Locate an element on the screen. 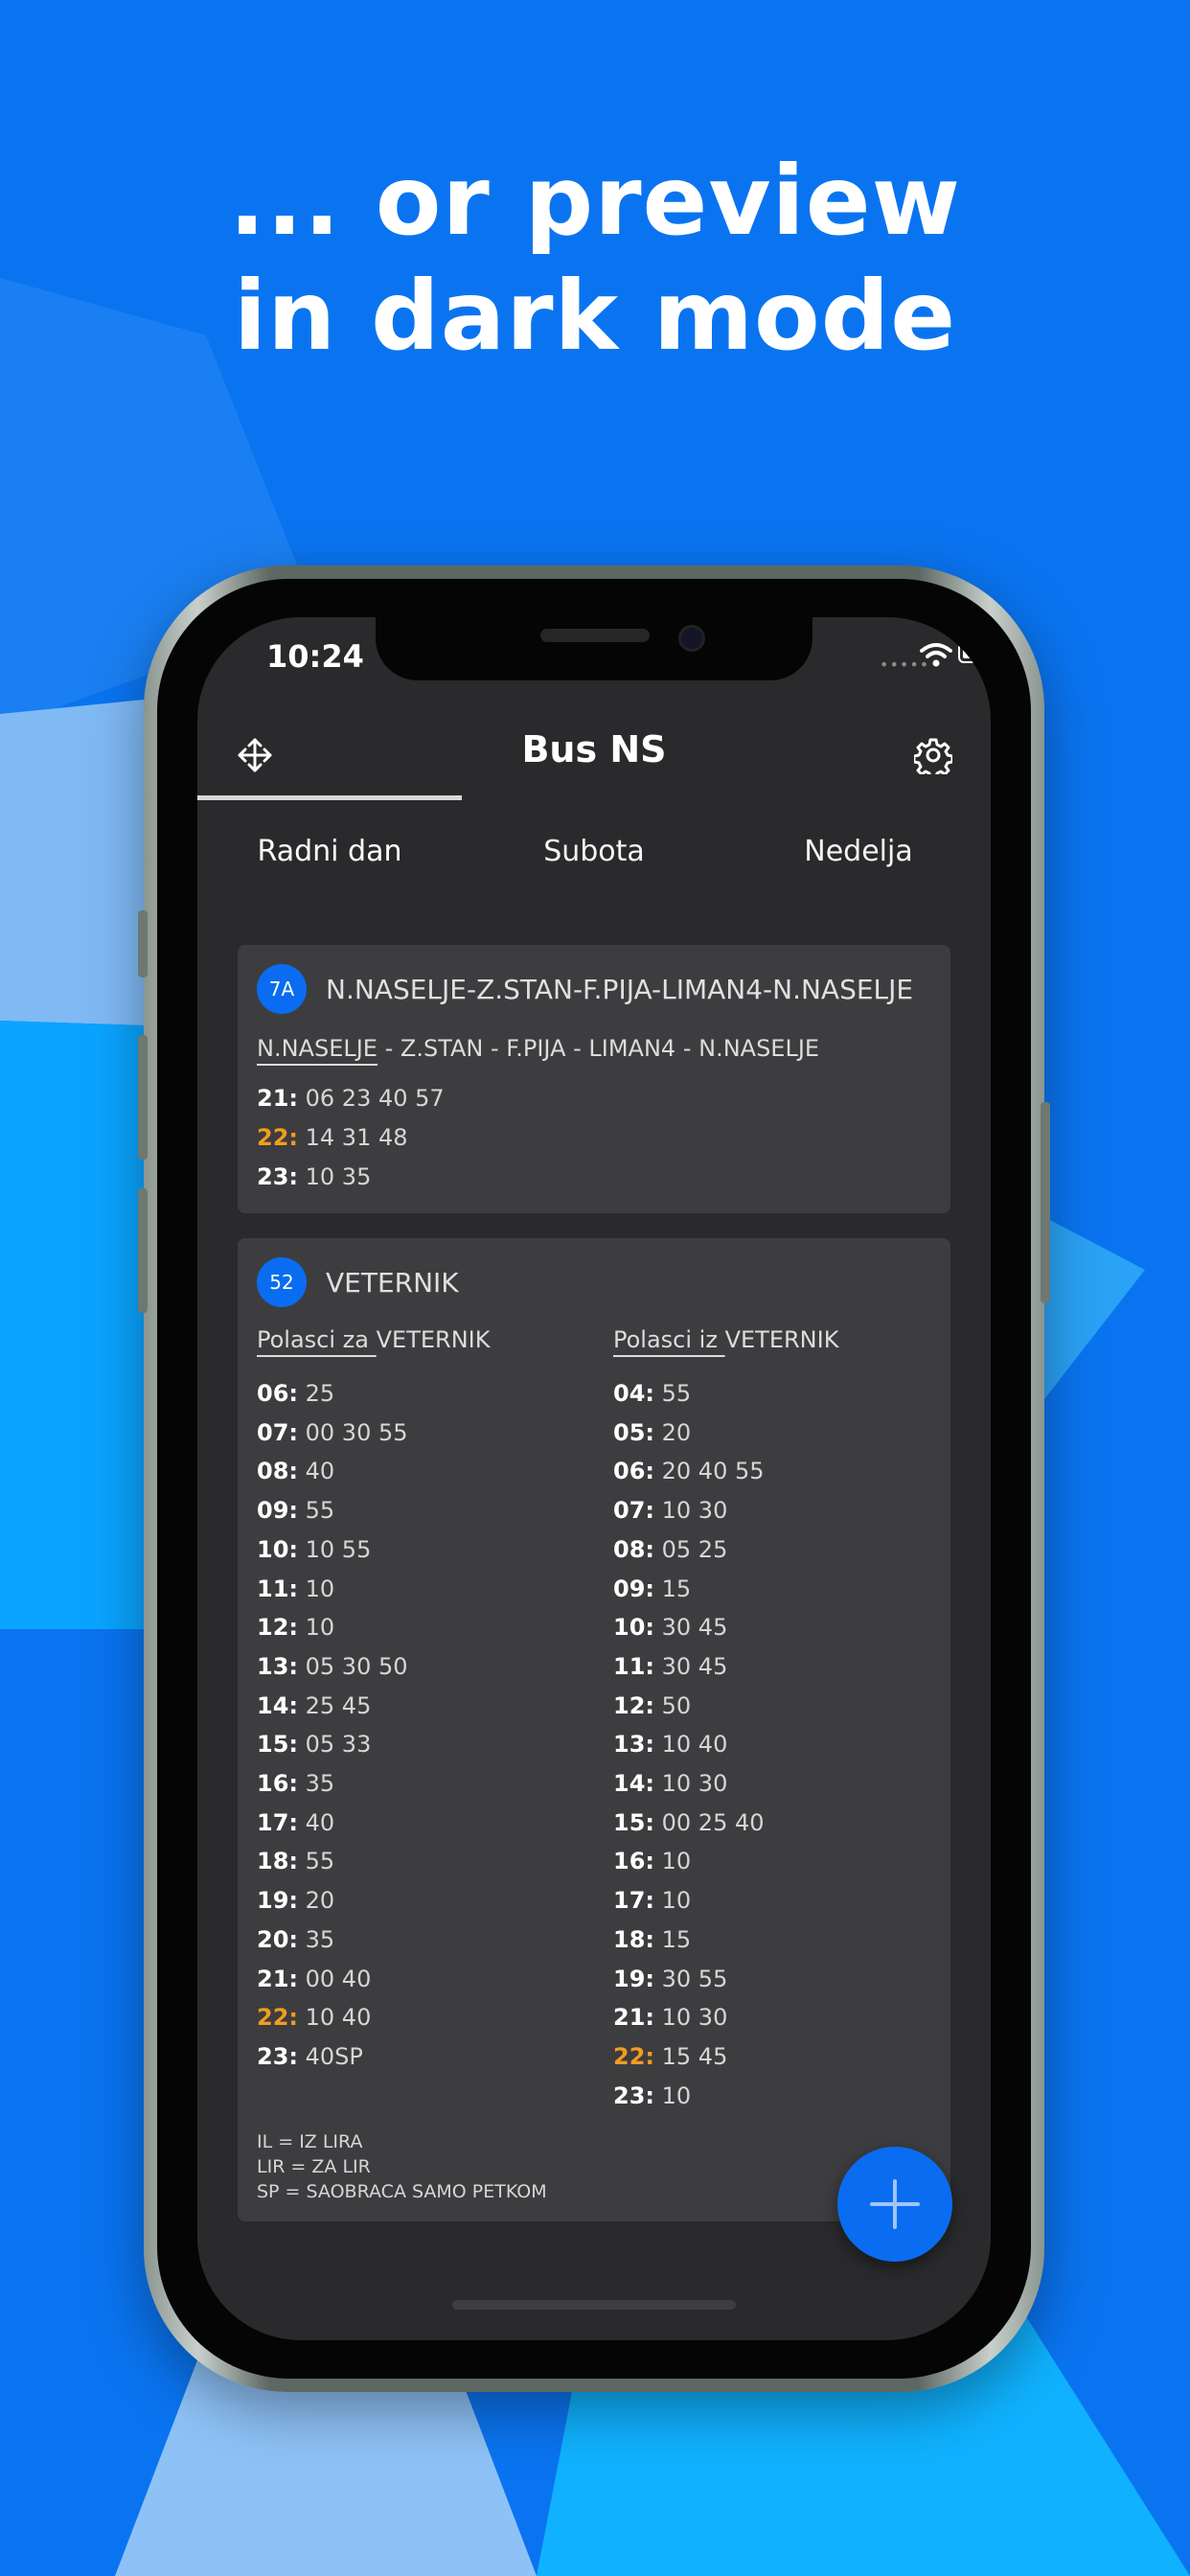  app-bar: Bus NS is located at coordinates (594, 751).